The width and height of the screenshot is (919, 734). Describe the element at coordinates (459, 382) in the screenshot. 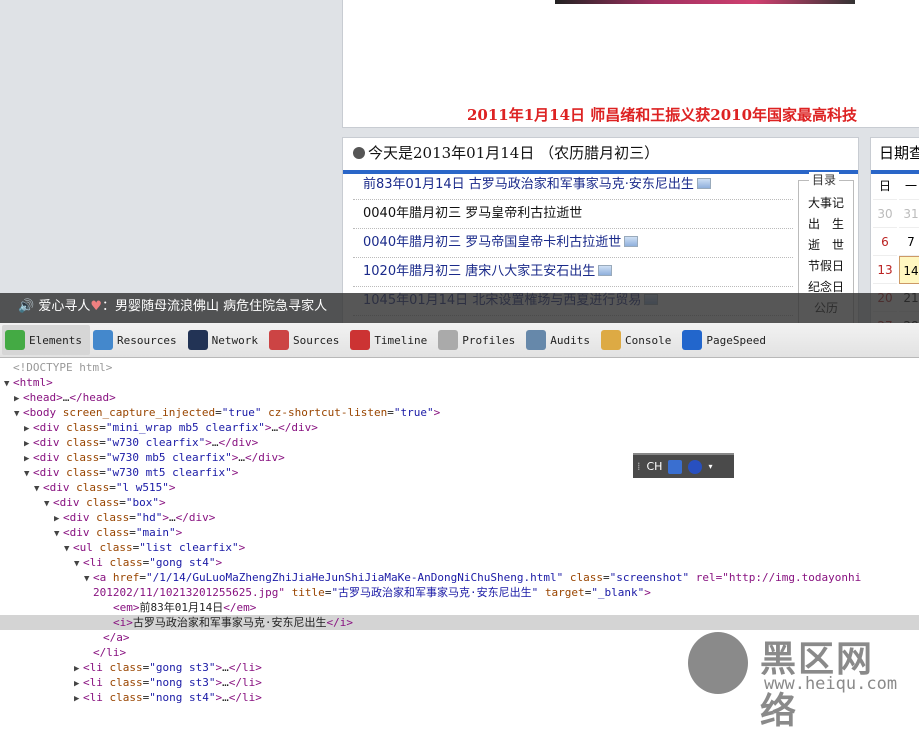

I see `dom-node-line: ▼ <html>` at that location.